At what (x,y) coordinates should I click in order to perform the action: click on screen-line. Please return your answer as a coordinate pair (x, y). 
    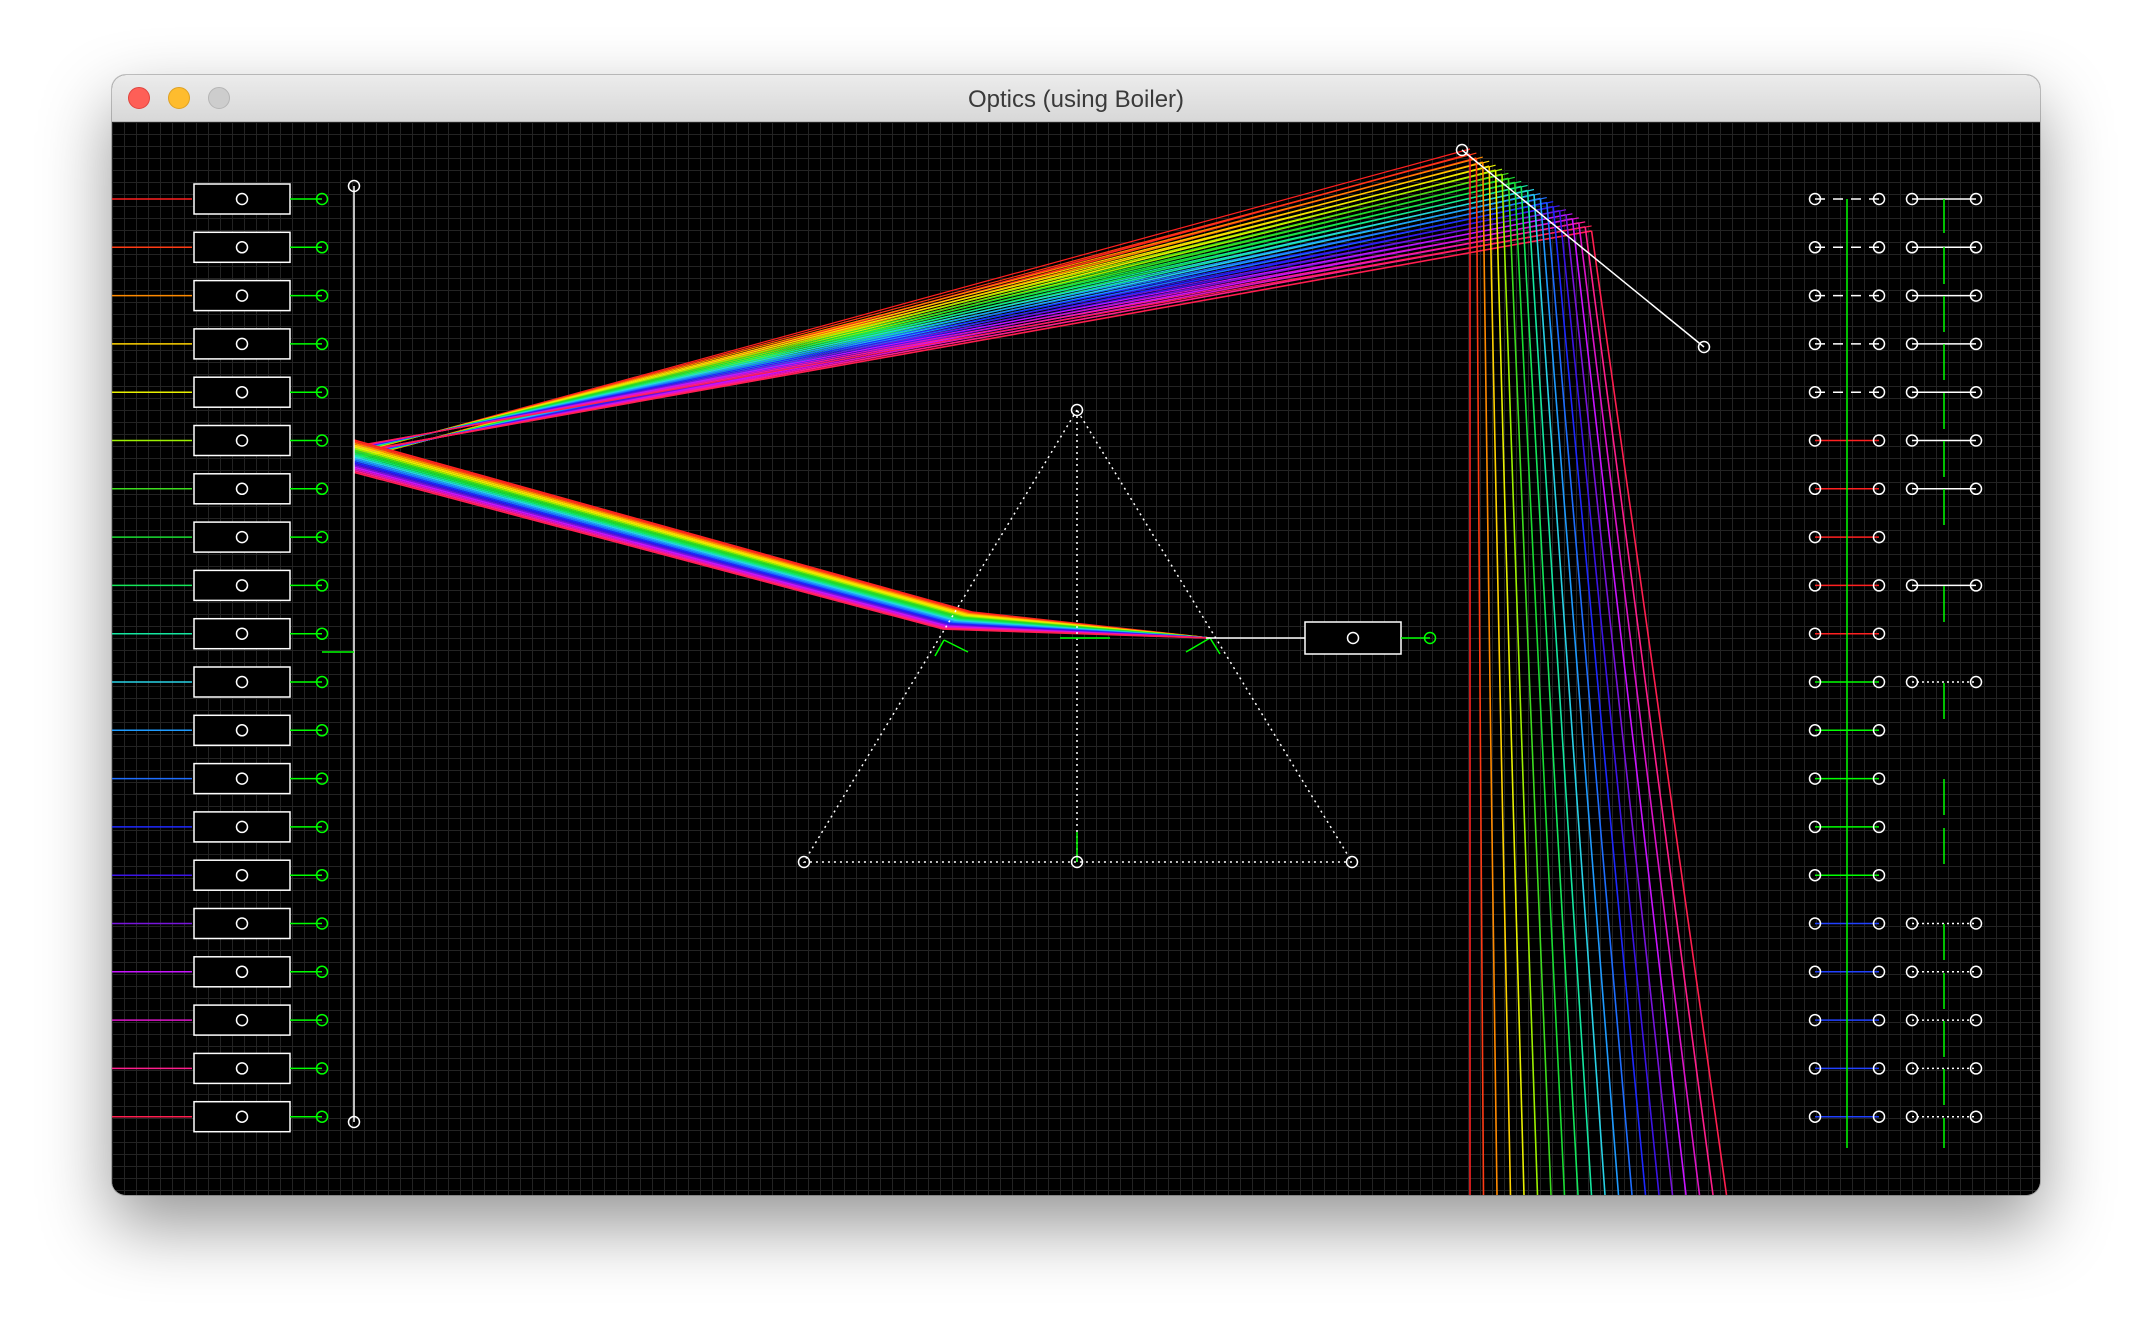
    Looking at the image, I should click on (341, 654).